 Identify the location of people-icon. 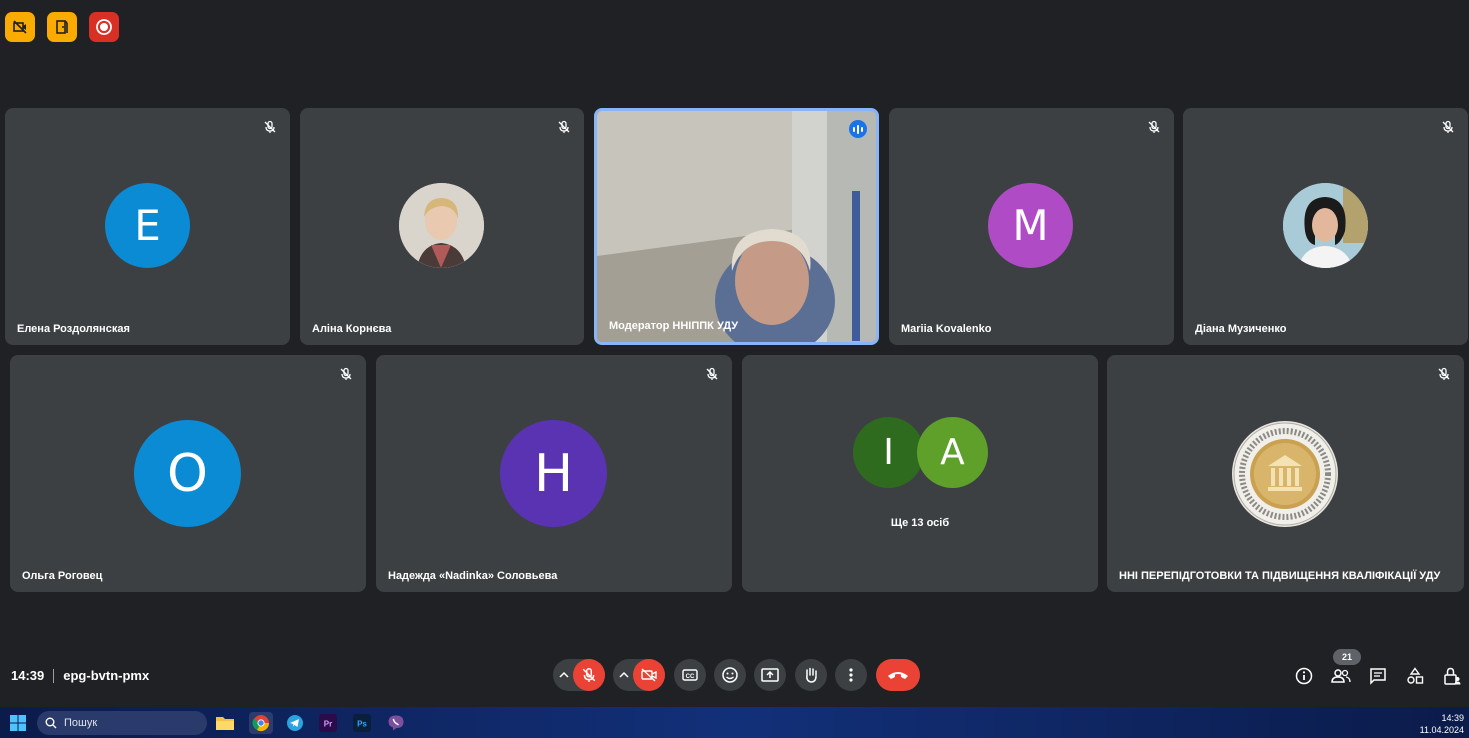
(1341, 676).